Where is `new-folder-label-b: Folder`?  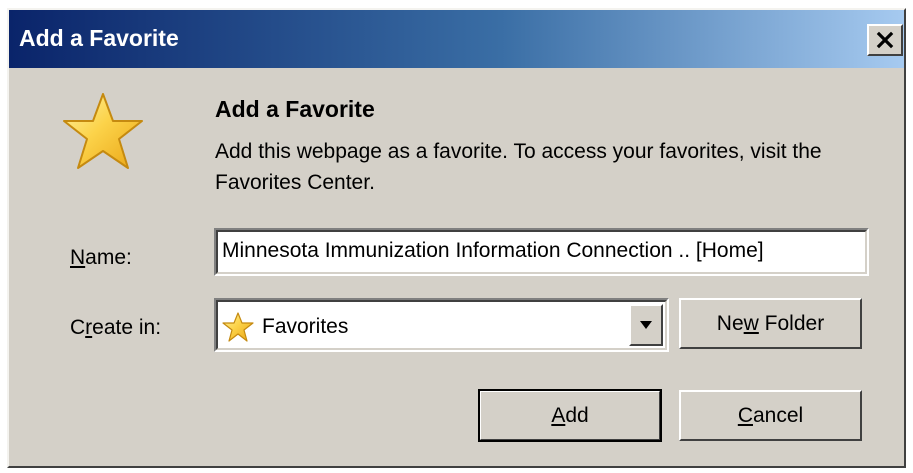
new-folder-label-b: Folder is located at coordinates (791, 323).